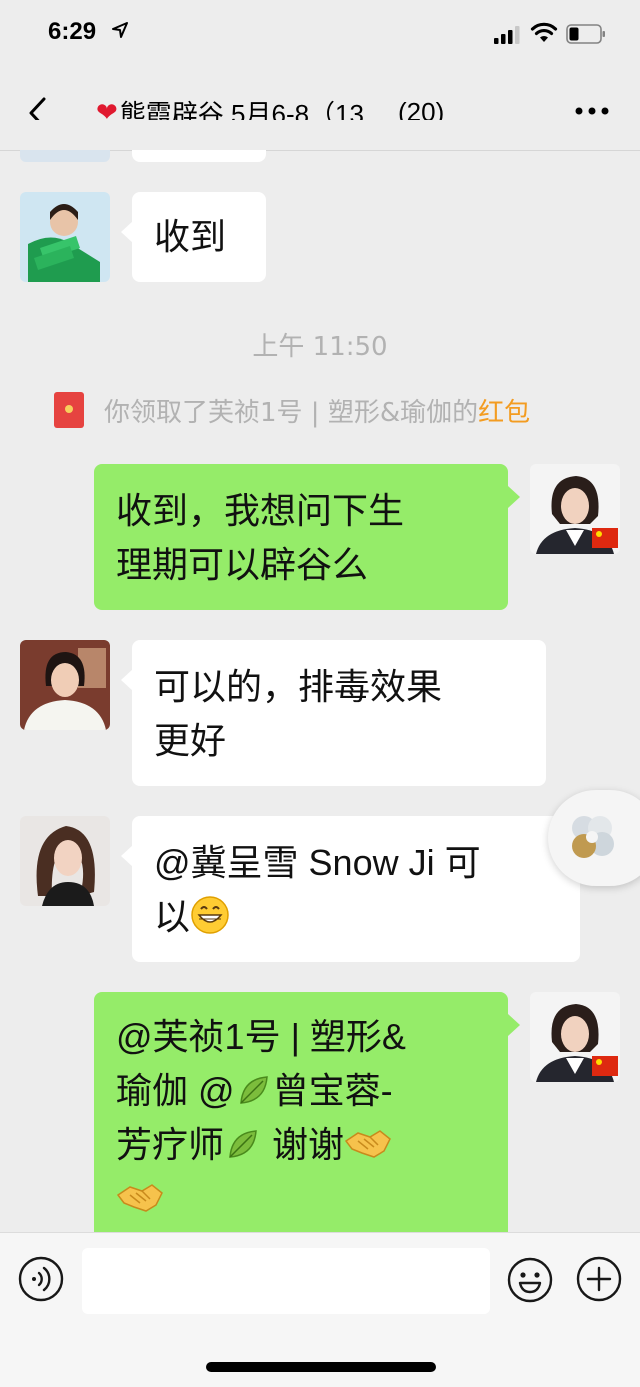 This screenshot has height=1387, width=640. Describe the element at coordinates (356, 917) in the screenshot. I see `message-line: 以` at that location.